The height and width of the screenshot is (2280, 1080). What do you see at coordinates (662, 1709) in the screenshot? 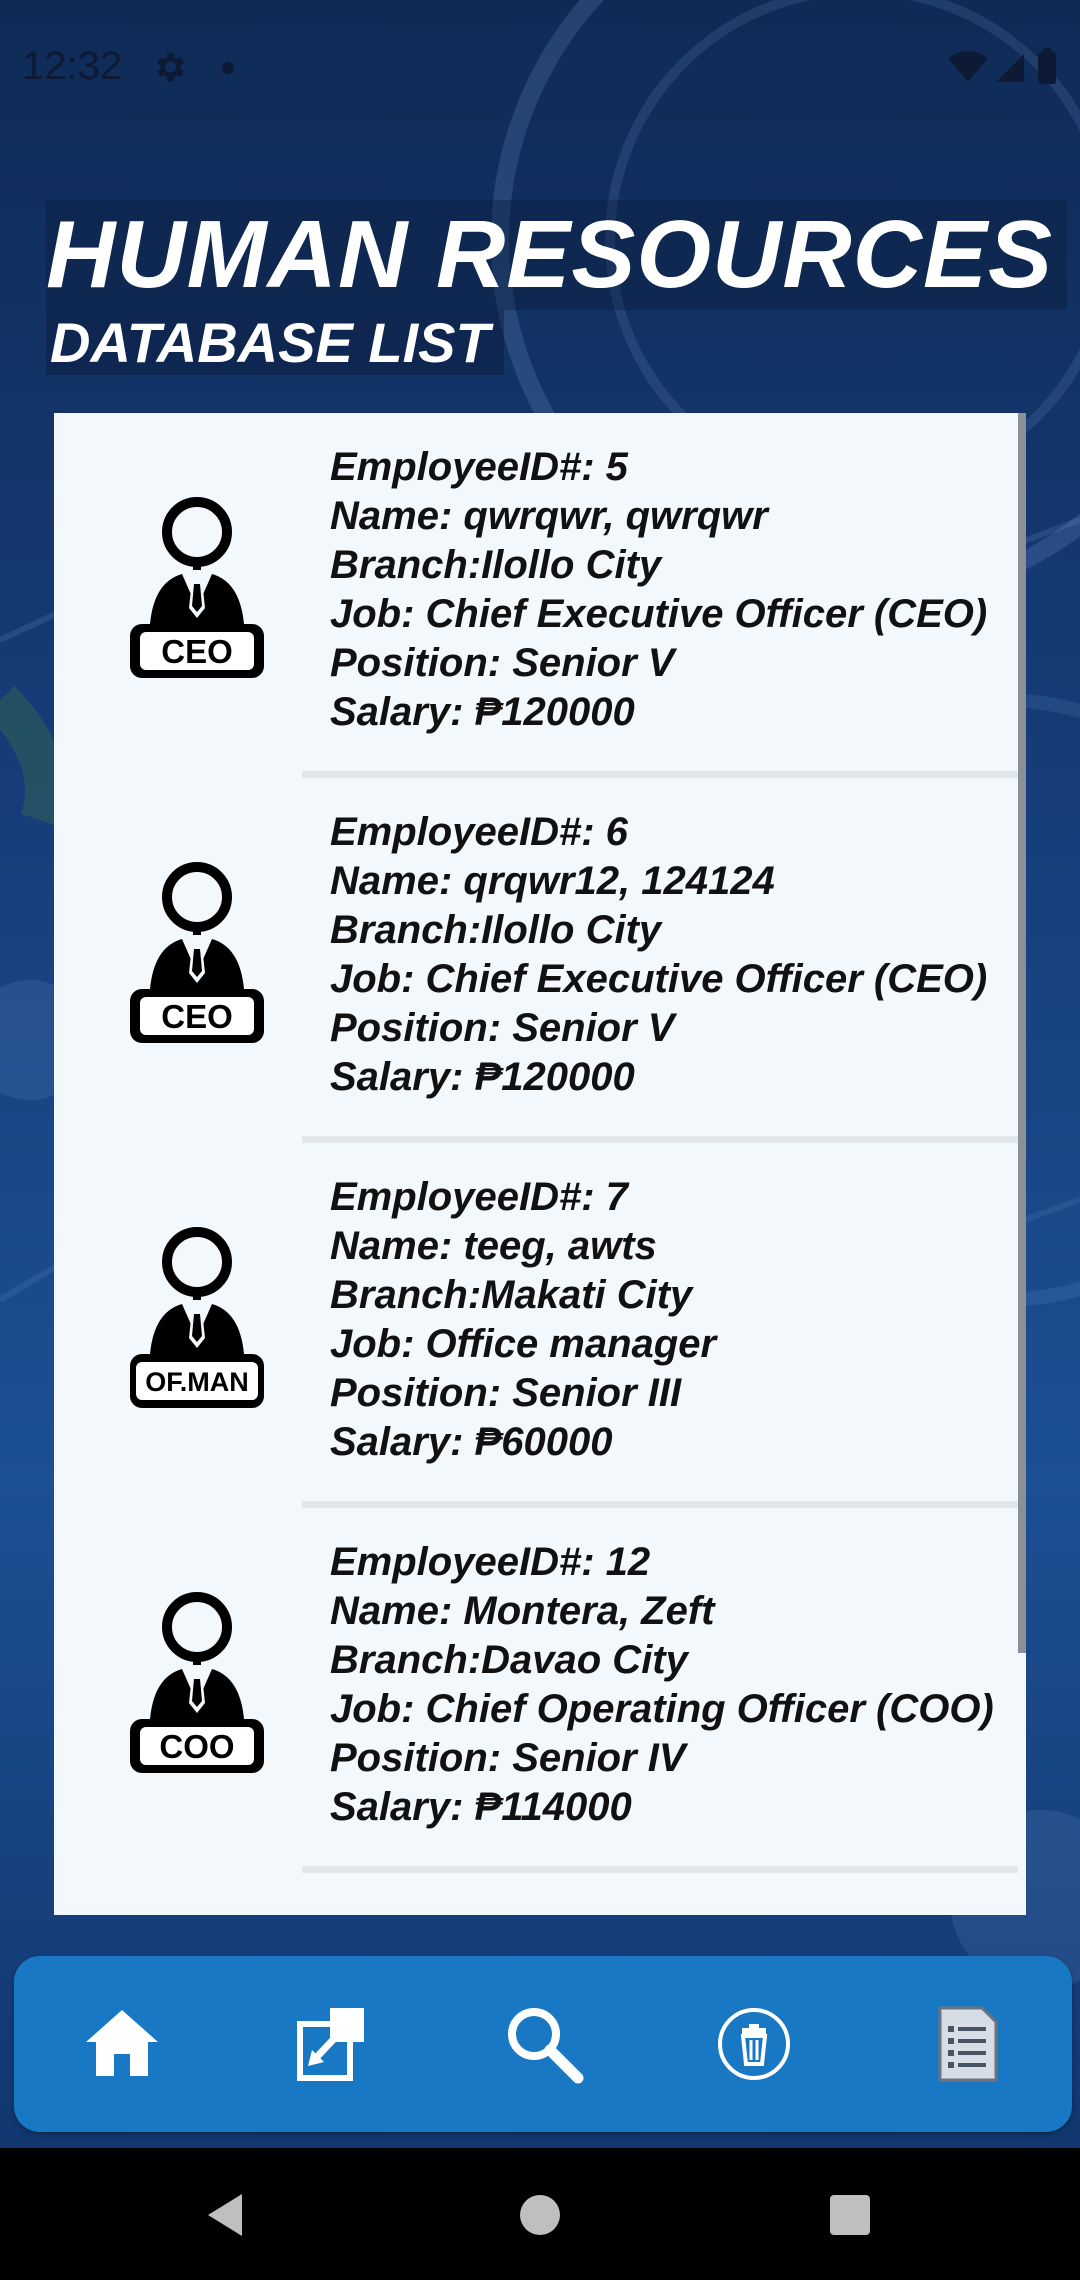
I see `employee-job: Job: Chief Operating Officer (COO)` at bounding box center [662, 1709].